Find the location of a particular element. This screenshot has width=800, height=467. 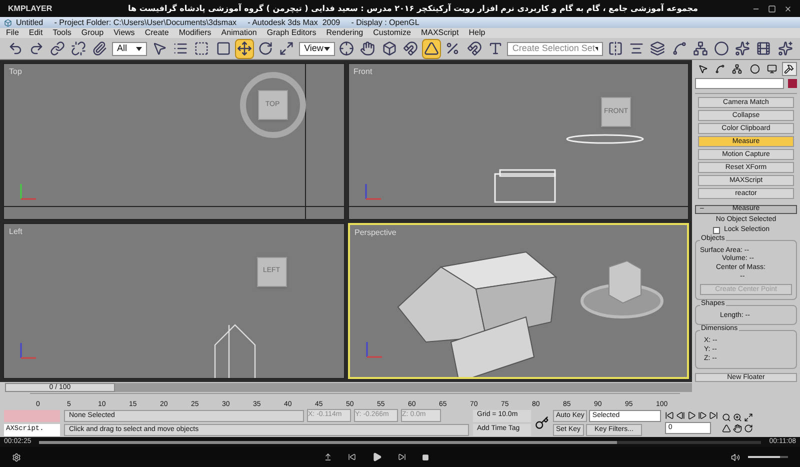

name-field is located at coordinates (739, 83).